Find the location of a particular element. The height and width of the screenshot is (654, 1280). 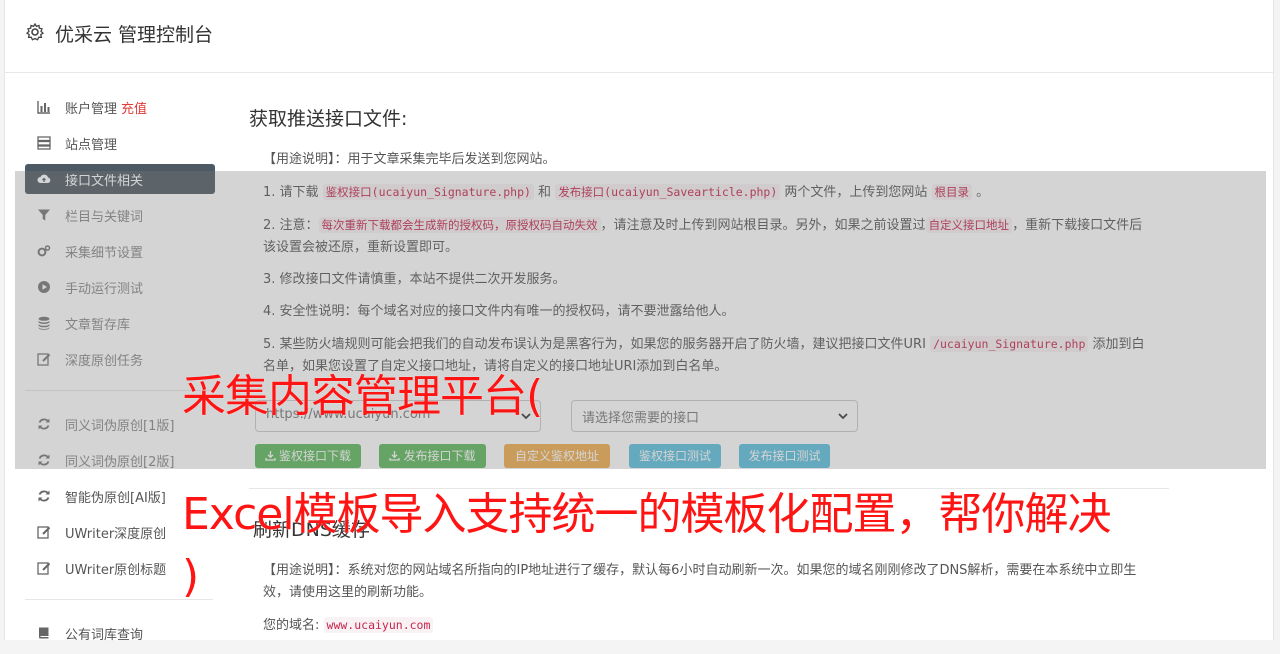

database-icon is located at coordinates (44, 323).